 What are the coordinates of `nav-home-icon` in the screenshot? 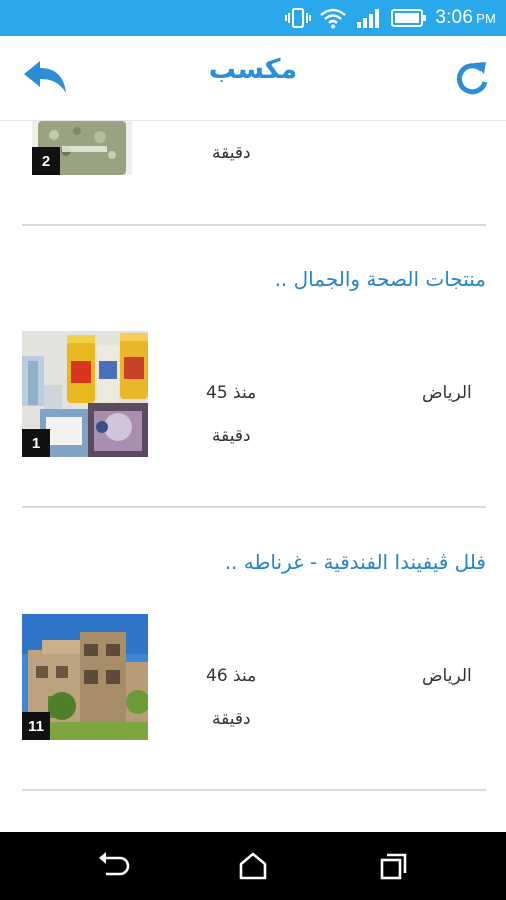 It's located at (253, 866).